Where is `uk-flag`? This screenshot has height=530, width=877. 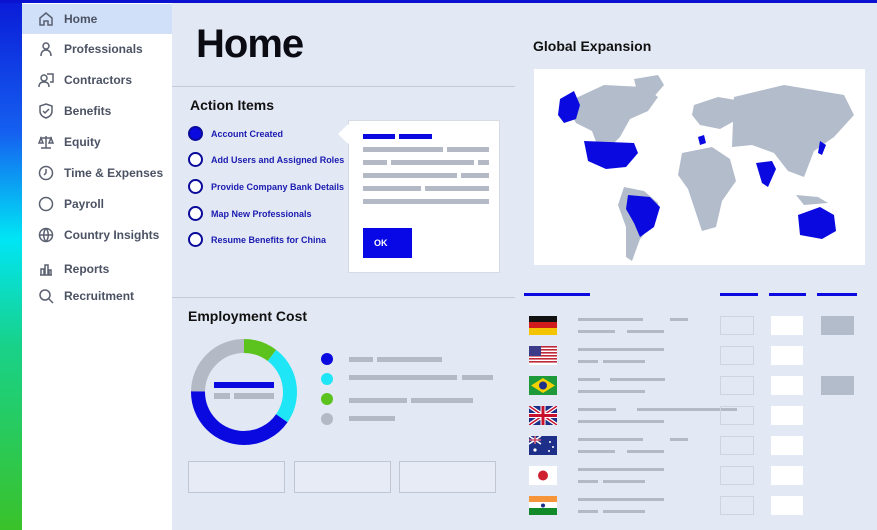
uk-flag is located at coordinates (543, 415).